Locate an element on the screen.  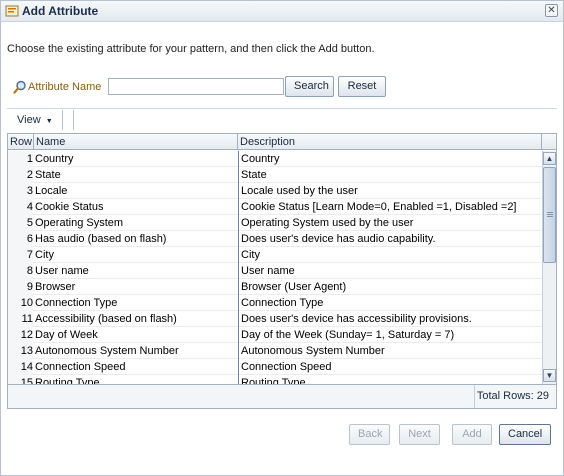
attribute-name-cell: Connection Type is located at coordinates (76, 303).